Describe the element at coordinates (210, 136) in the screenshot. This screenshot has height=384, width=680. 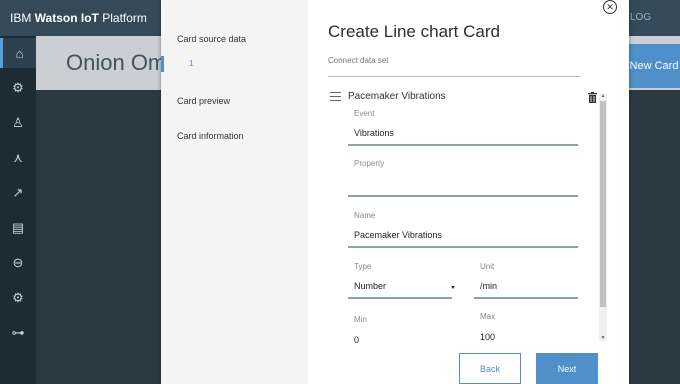
I see `step-card-information: Card information` at that location.